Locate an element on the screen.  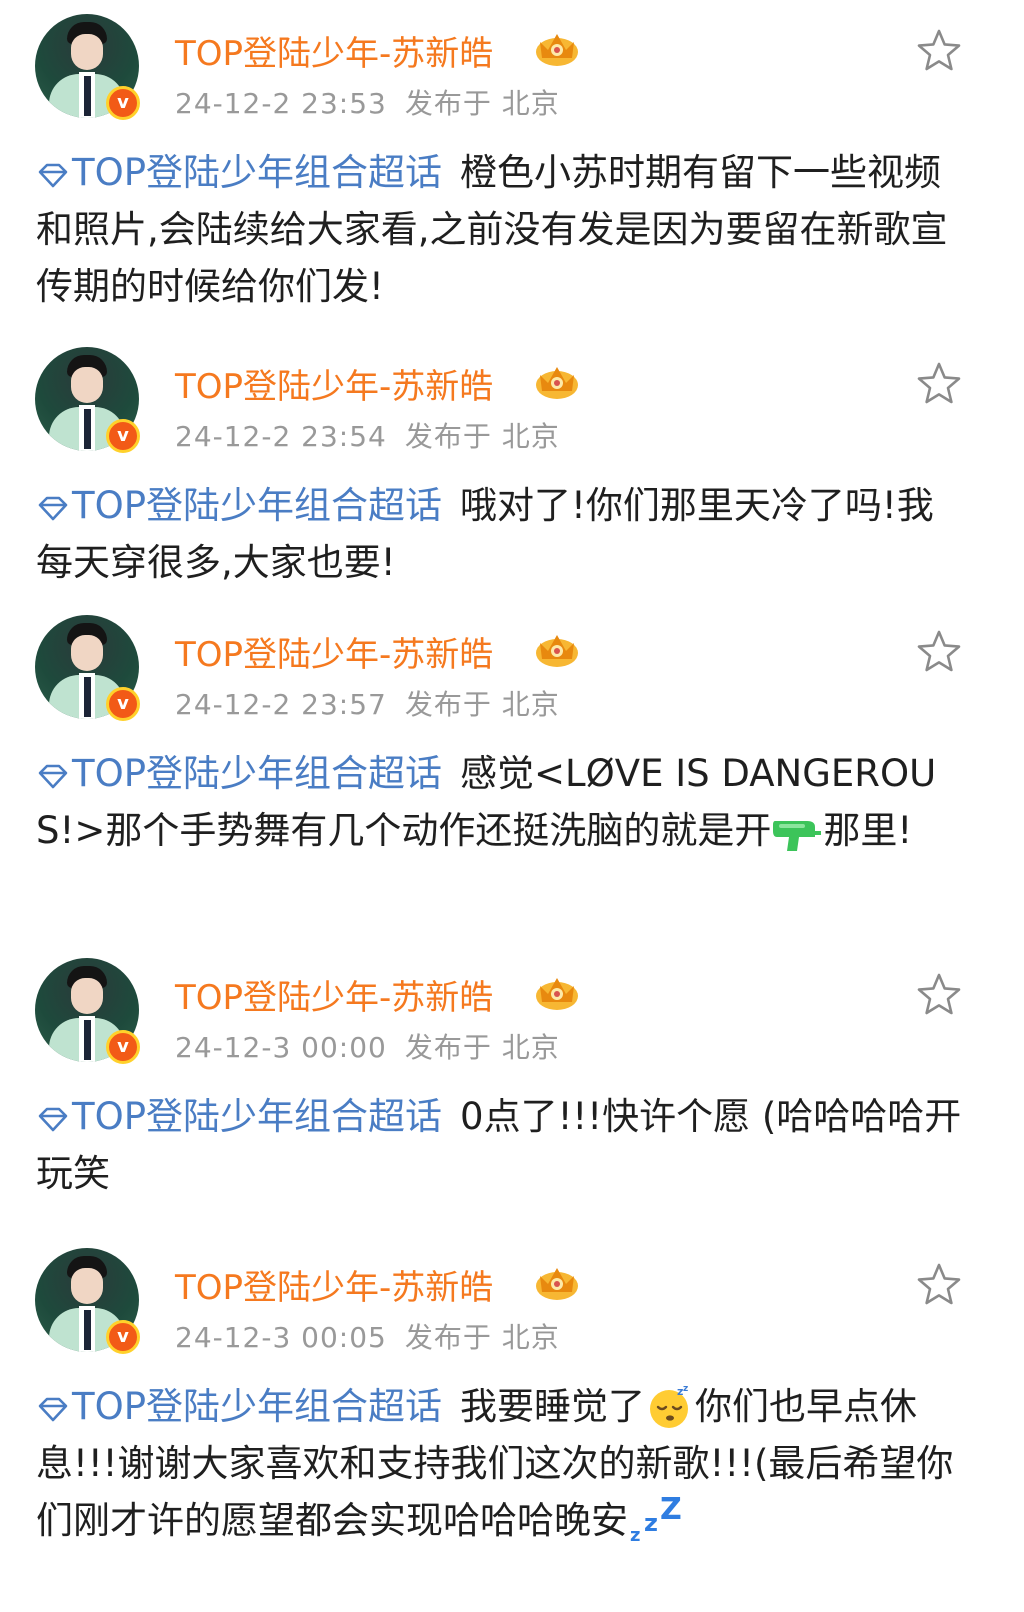
post-time: 24-12-2 23:53 is located at coordinates (281, 103).